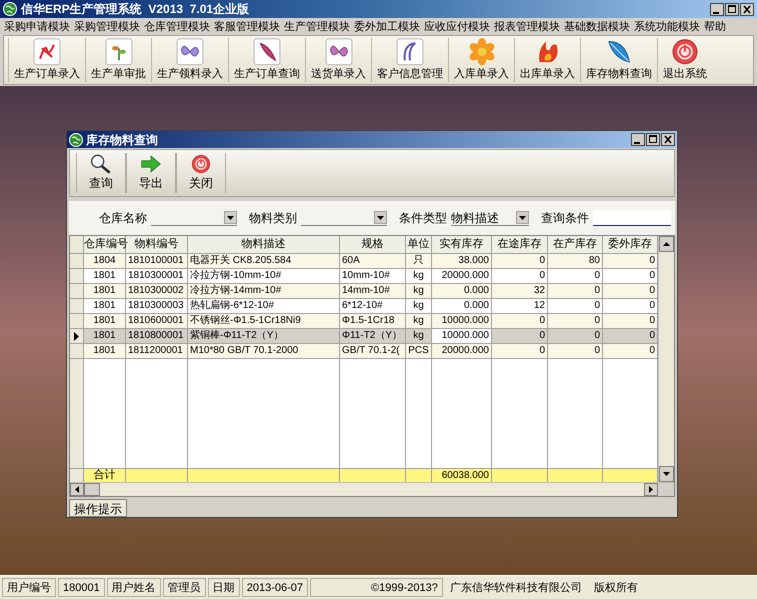 Image resolution: width=757 pixels, height=599 pixels. Describe the element at coordinates (685, 52) in the screenshot. I see `power-icon` at that location.